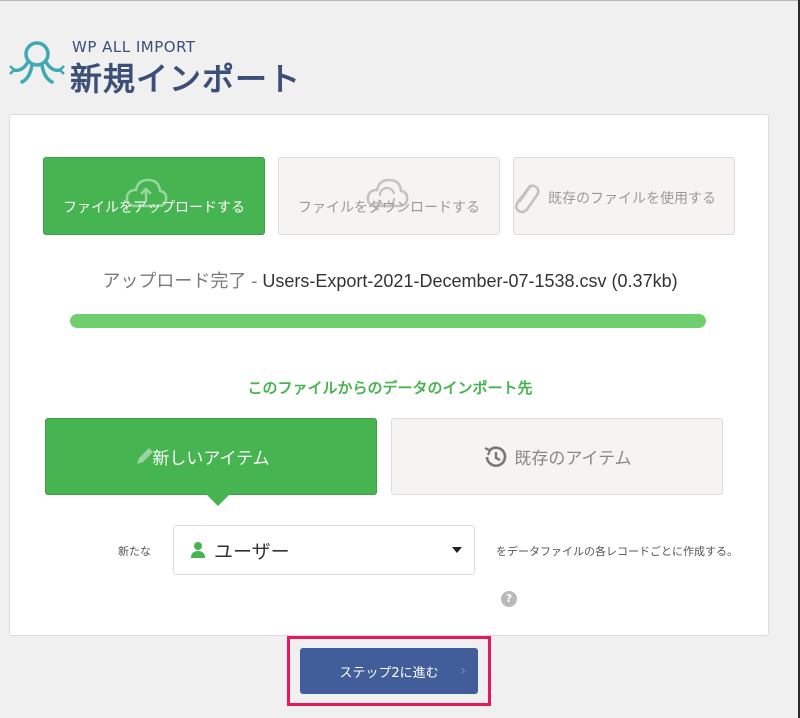 This screenshot has height=718, width=800. What do you see at coordinates (389, 196) in the screenshot?
I see `download-file-button: ファイルをダウンロードする` at bounding box center [389, 196].